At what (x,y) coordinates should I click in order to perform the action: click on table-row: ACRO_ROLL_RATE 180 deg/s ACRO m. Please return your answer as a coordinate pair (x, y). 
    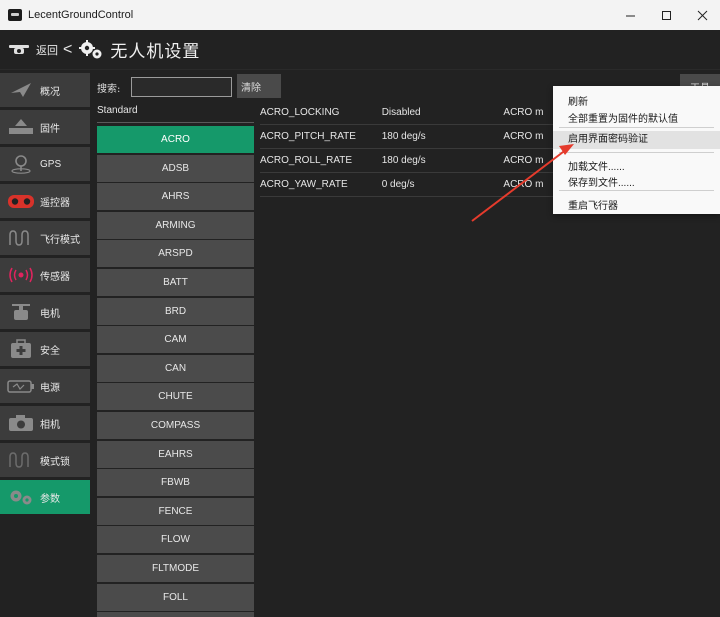
    Looking at the image, I should click on (410, 161).